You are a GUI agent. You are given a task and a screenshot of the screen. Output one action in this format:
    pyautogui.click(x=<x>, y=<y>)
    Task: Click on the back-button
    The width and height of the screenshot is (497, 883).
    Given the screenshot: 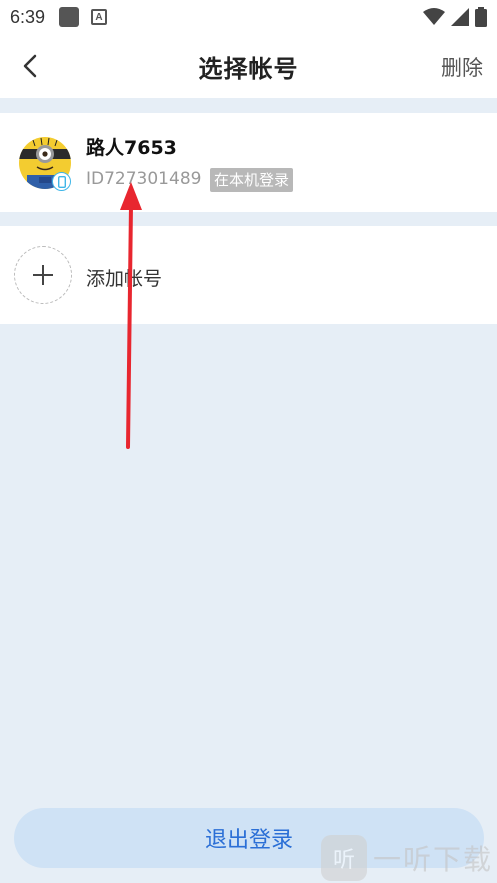 What is the action you would take?
    pyautogui.click(x=30, y=66)
    